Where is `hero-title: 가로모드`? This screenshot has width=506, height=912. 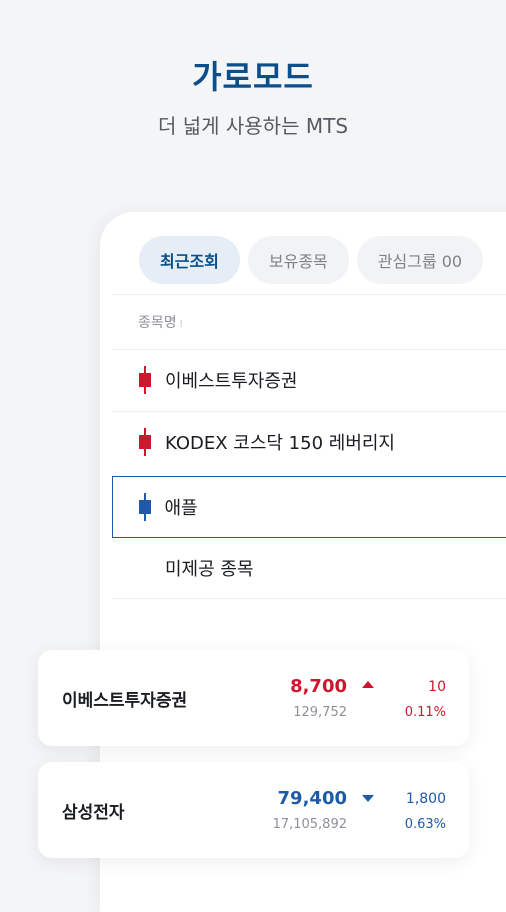
hero-title: 가로모드 is located at coordinates (253, 77).